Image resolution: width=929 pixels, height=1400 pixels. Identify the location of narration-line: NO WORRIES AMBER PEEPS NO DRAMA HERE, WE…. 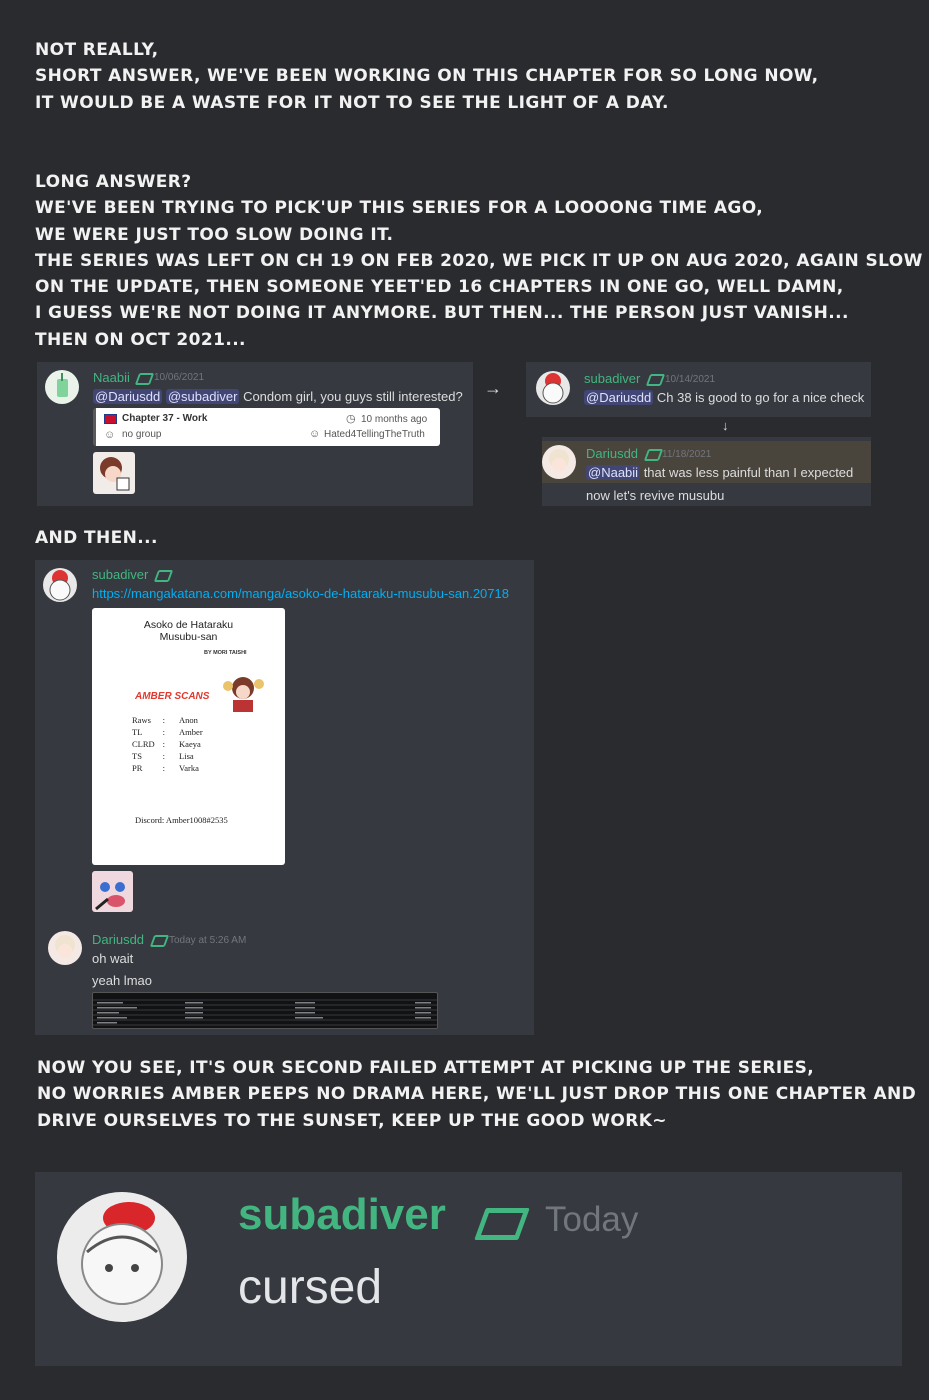
(477, 1094).